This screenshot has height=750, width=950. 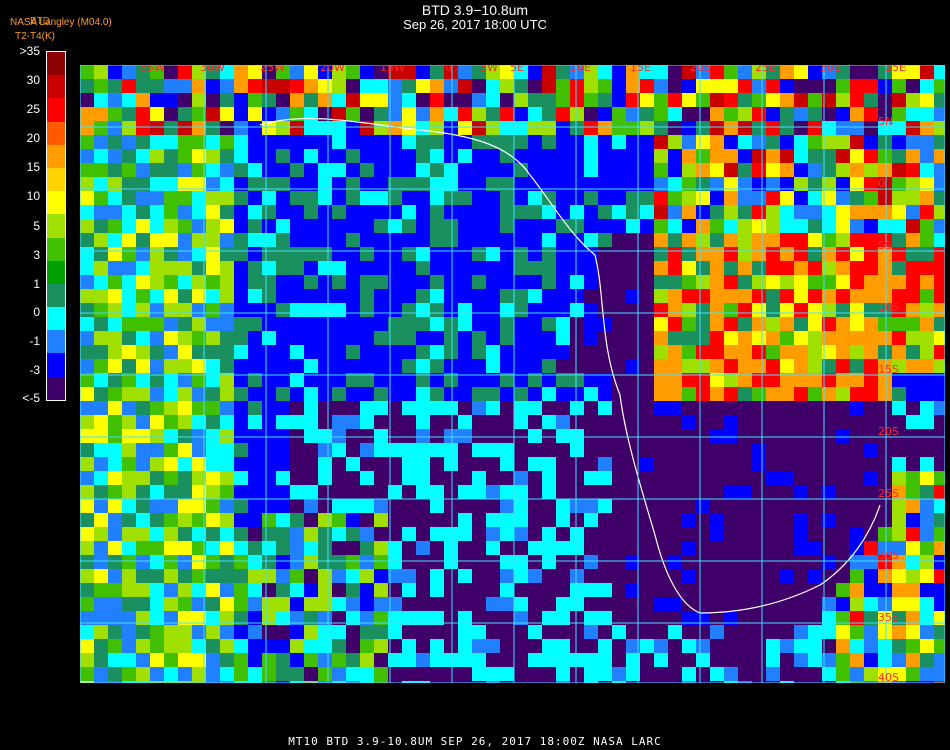 I want to click on legend-tick-label: 30, so click(x=33, y=80).